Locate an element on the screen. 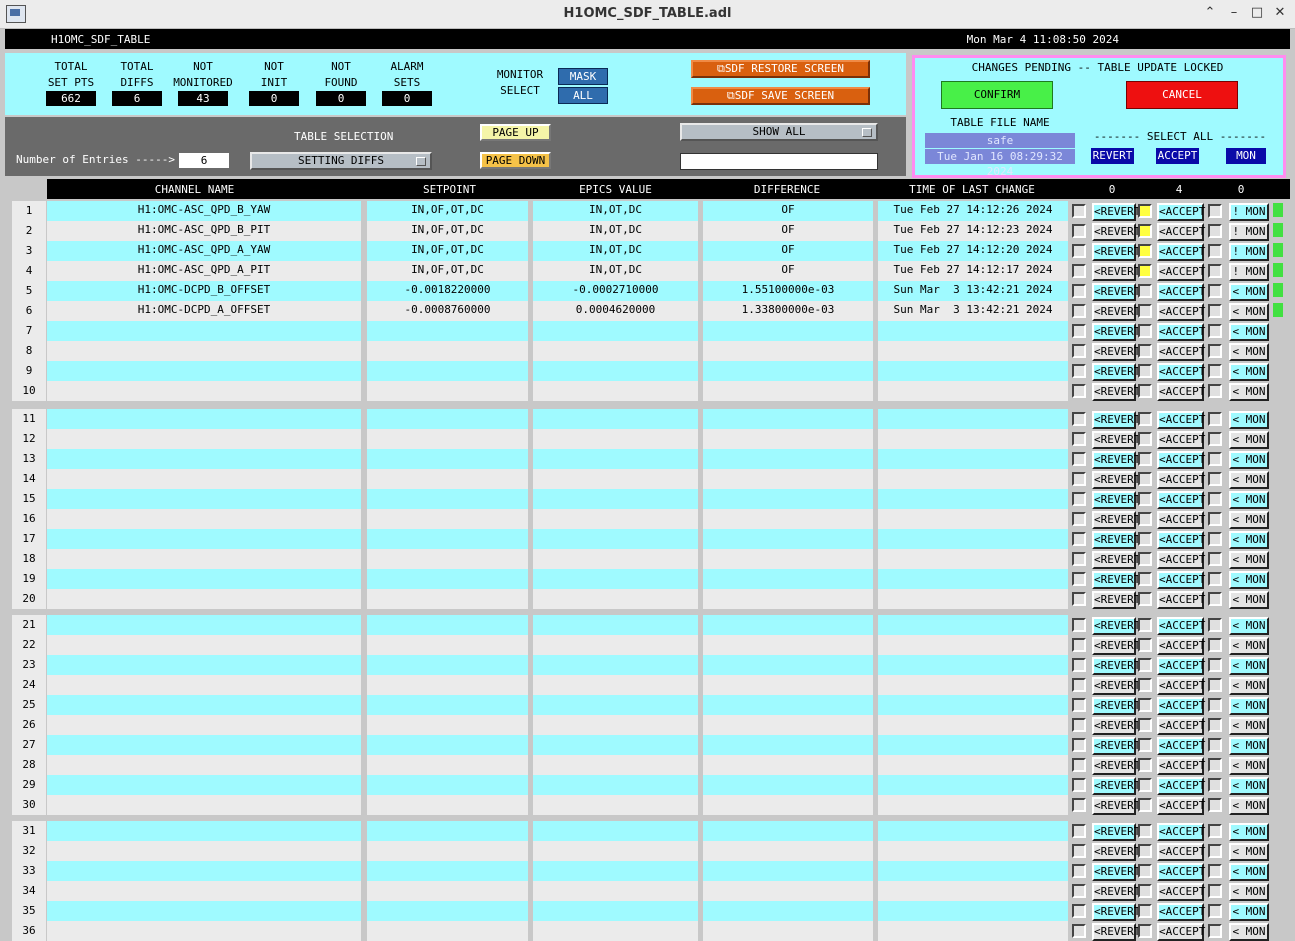 This screenshot has height=941, width=1295. page-up-button: PAGE UP is located at coordinates (515, 132).